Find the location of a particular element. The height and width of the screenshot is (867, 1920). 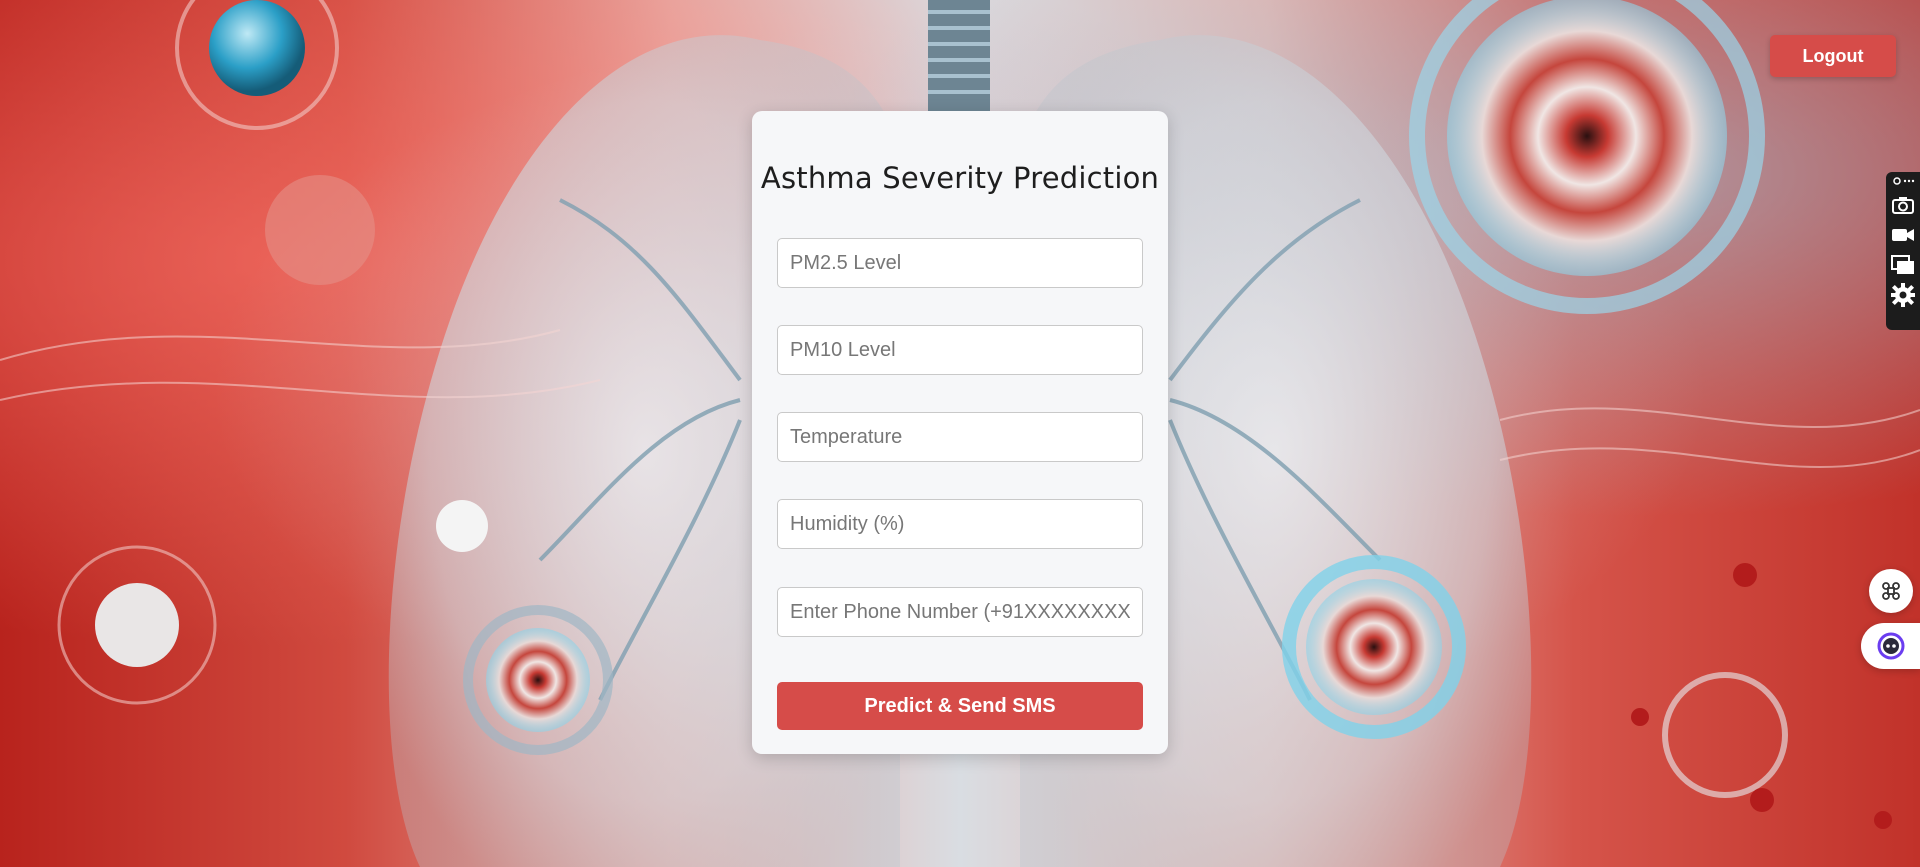

logout-button: Logout is located at coordinates (1833, 56).